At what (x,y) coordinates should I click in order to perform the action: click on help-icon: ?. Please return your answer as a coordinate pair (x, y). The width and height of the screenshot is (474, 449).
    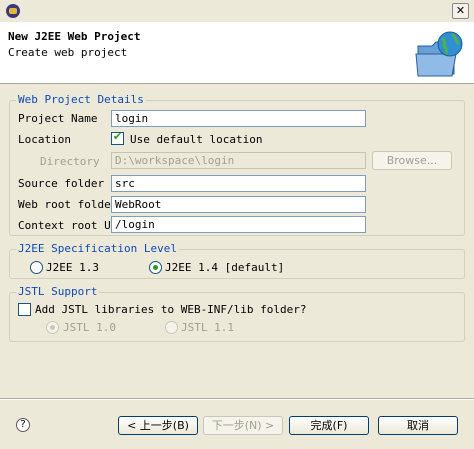
    Looking at the image, I should click on (23, 425).